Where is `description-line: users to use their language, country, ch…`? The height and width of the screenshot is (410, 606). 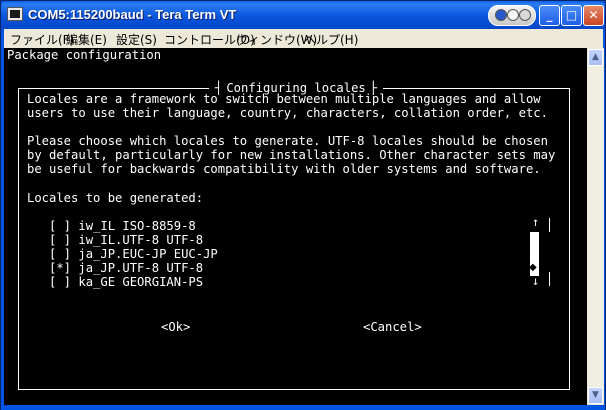
description-line: users to use their language, country, ch… is located at coordinates (287, 113).